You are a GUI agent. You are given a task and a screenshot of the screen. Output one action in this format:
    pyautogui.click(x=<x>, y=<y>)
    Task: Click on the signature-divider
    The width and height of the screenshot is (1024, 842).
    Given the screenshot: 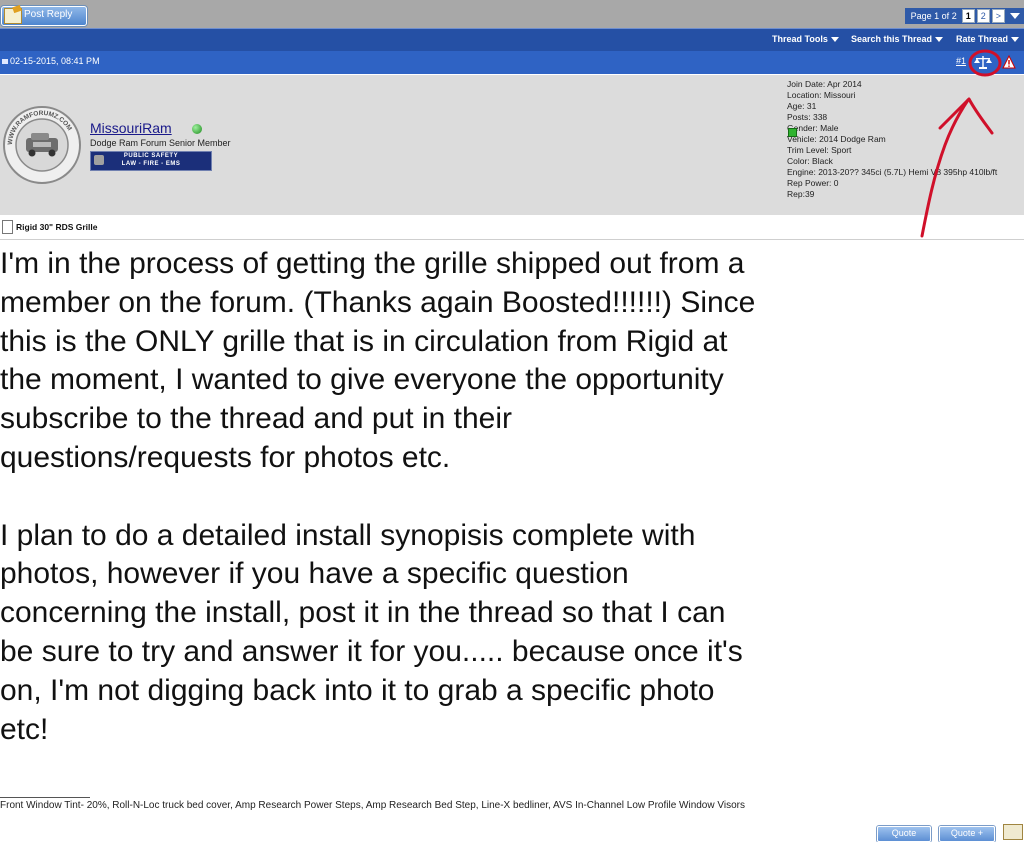 What is the action you would take?
    pyautogui.click(x=45, y=797)
    